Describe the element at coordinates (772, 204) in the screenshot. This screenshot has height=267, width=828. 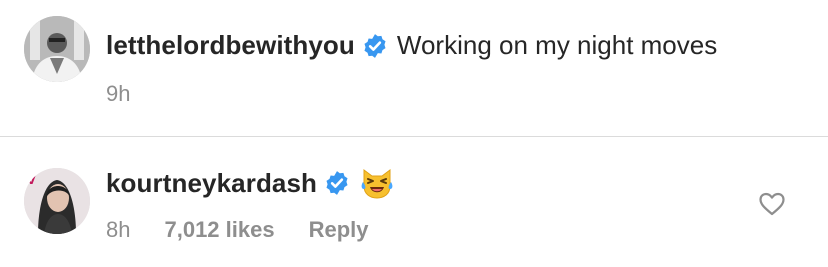
I see `heart-outline-icon` at that location.